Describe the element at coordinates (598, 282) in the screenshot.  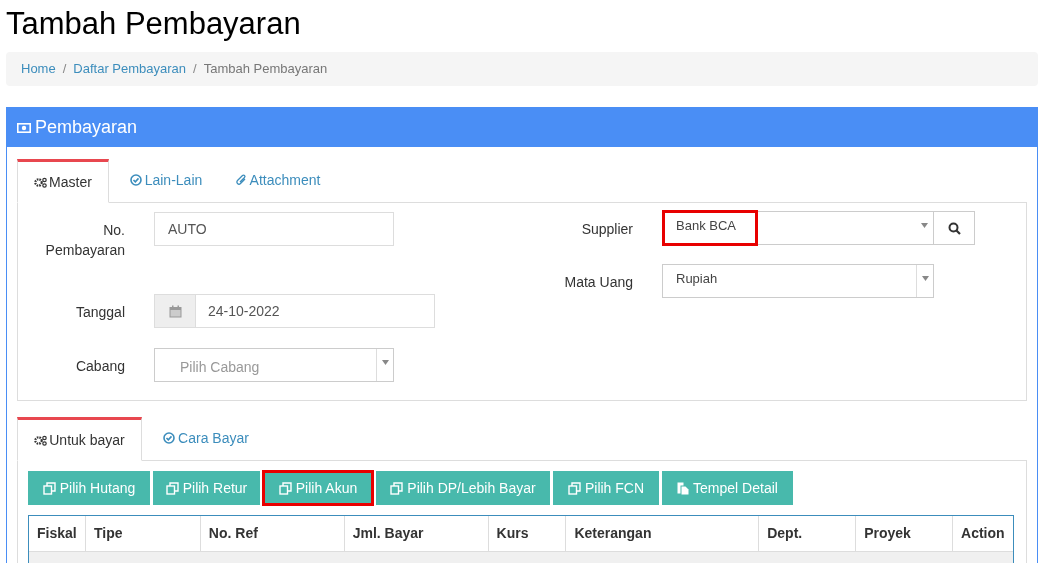
I see `field-label: Mata Uang` at that location.